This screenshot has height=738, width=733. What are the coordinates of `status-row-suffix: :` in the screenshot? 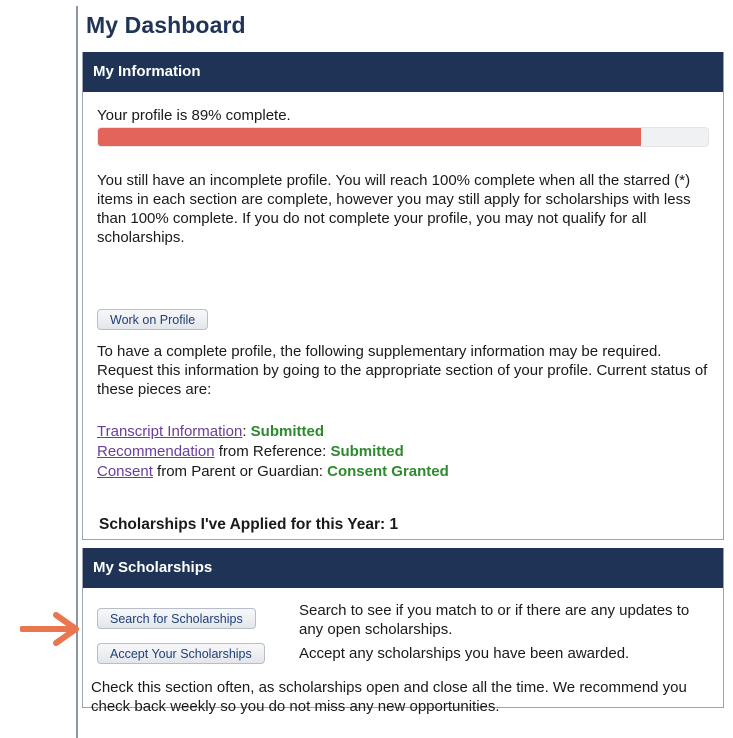 It's located at (246, 431).